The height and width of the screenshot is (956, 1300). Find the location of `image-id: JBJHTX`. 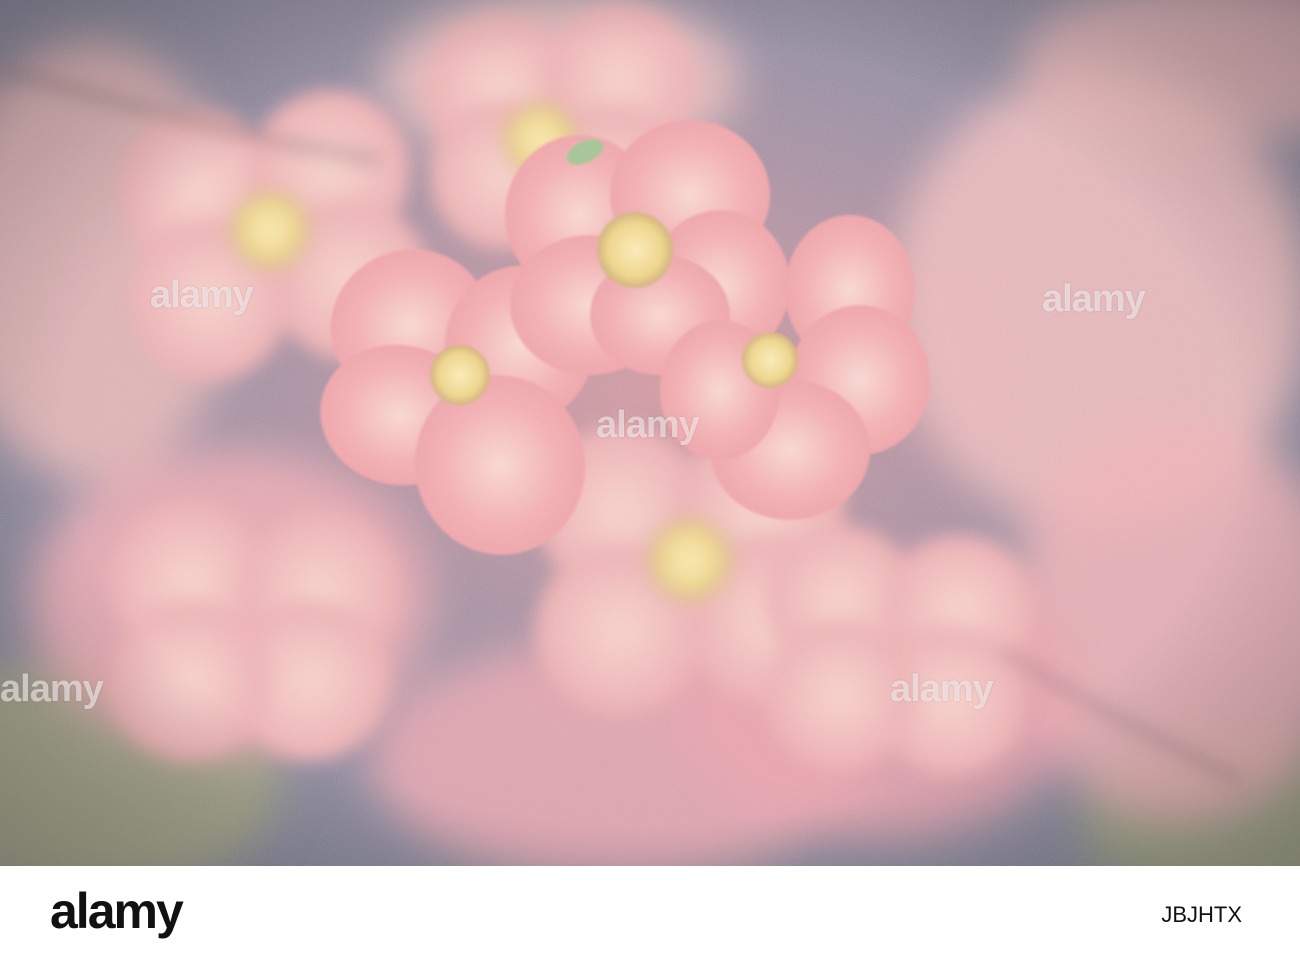

image-id: JBJHTX is located at coordinates (1201, 914).